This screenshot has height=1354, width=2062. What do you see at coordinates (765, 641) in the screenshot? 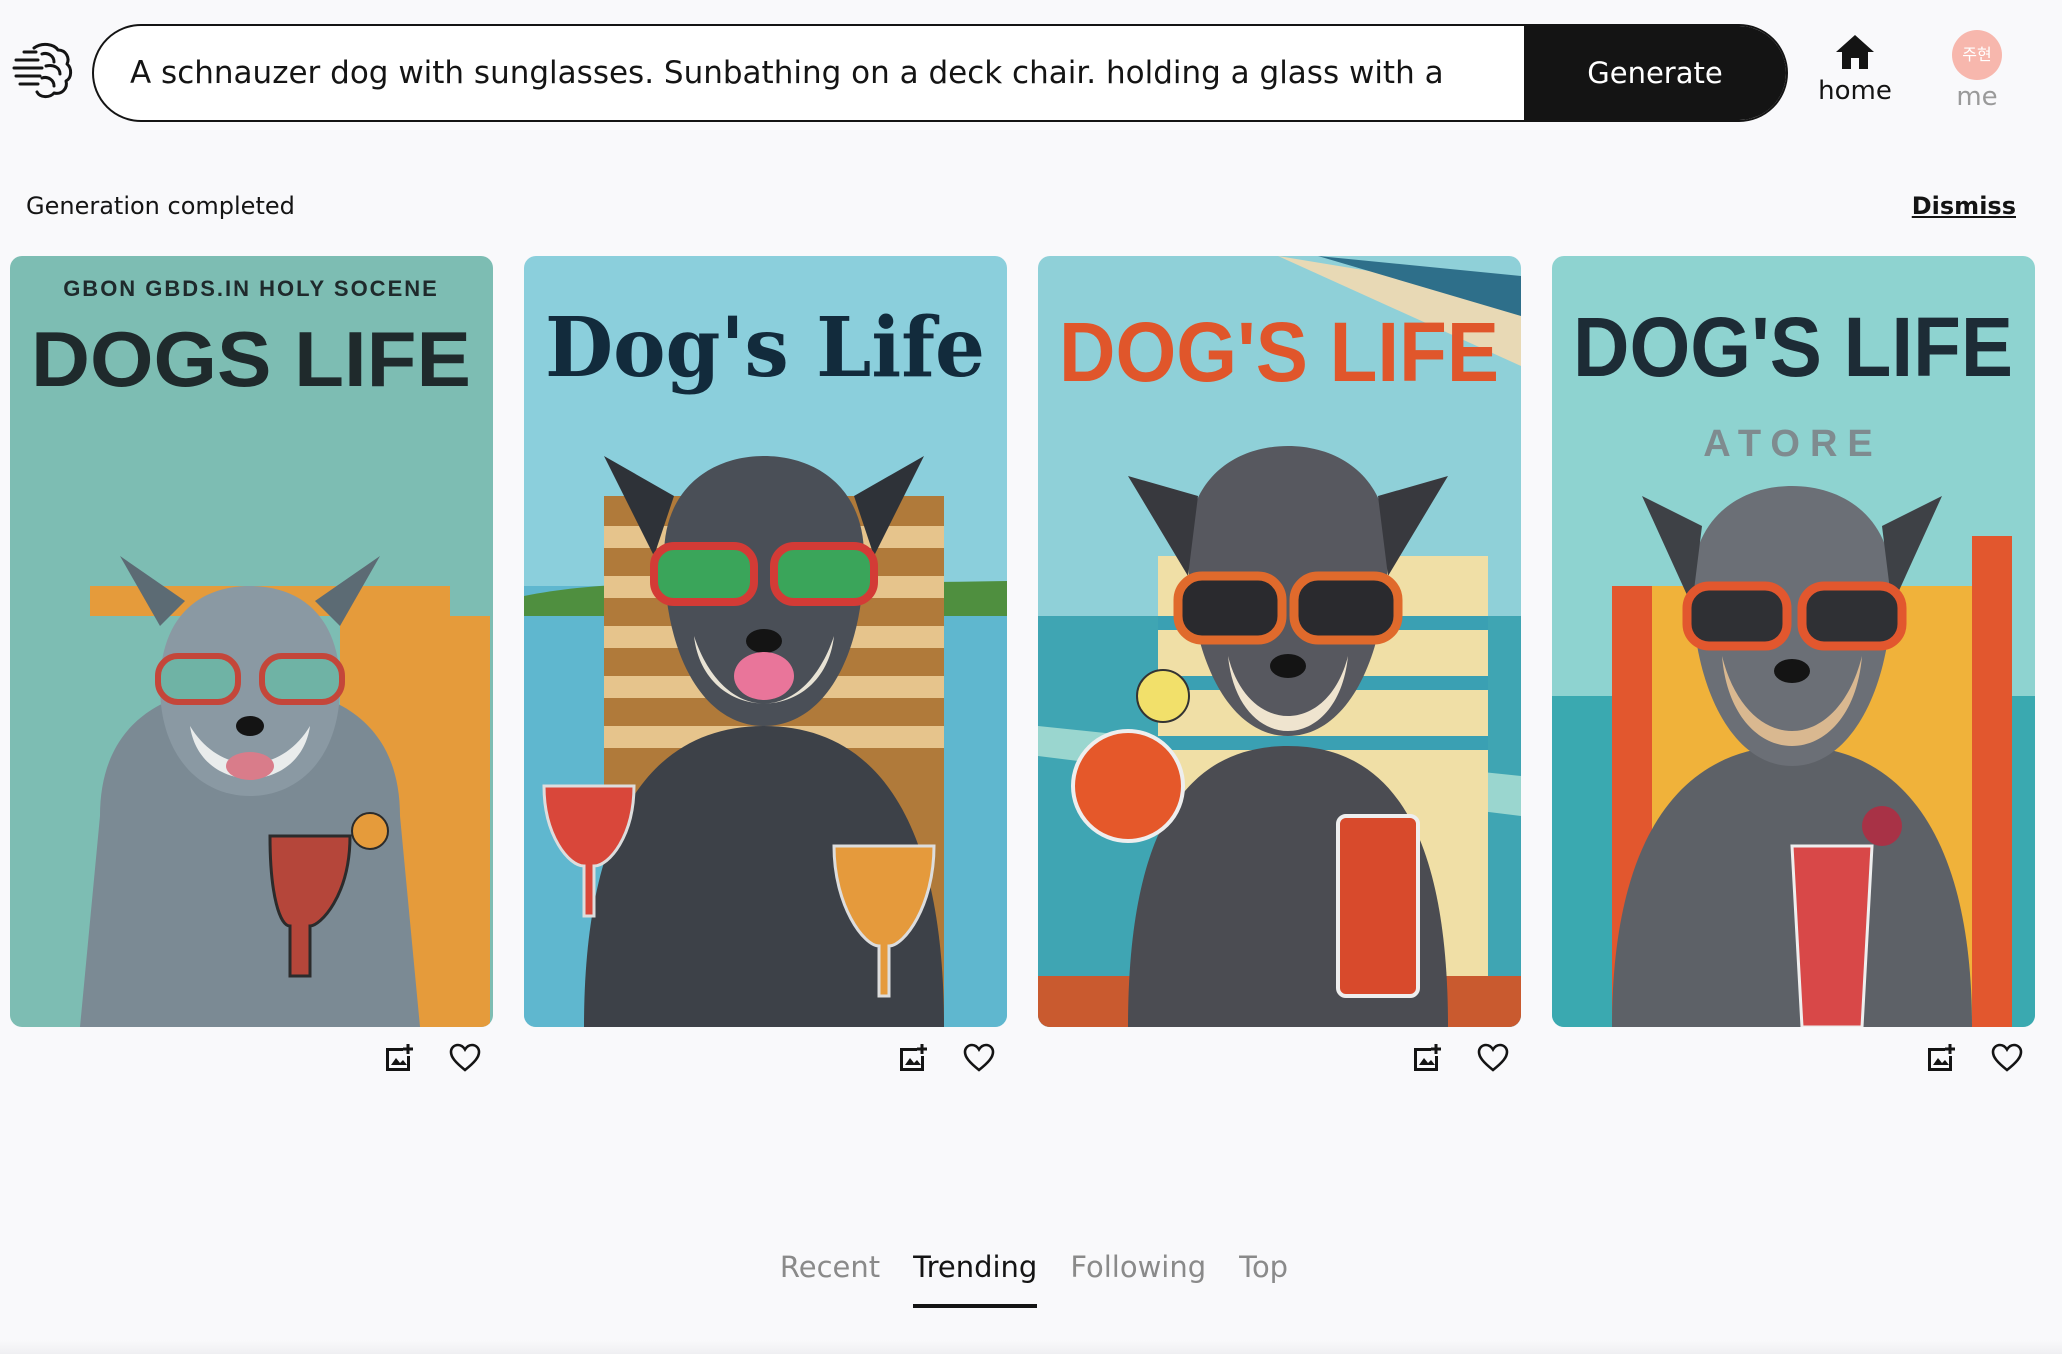
I see `generated-image: Dog's Life` at bounding box center [765, 641].